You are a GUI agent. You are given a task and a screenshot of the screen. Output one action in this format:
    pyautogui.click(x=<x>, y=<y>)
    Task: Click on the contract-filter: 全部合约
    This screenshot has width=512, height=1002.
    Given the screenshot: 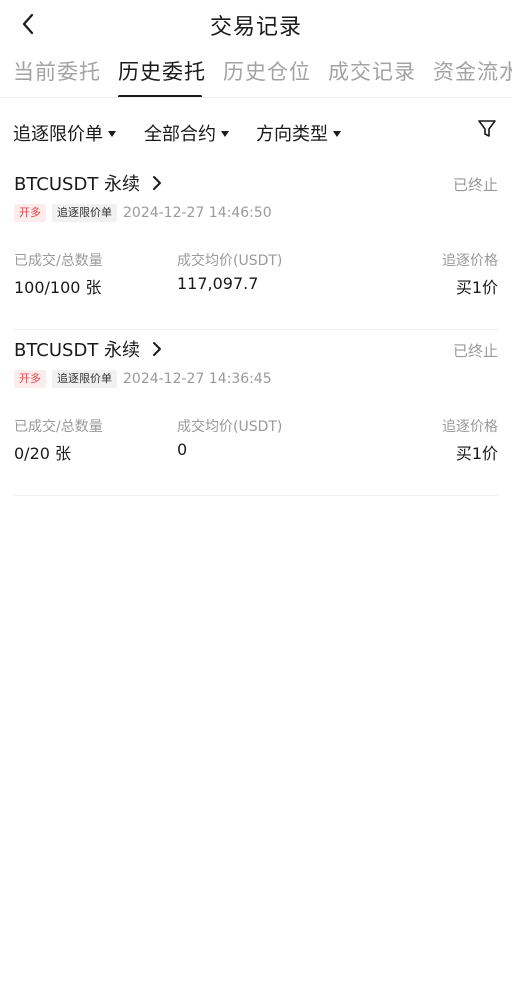 What is the action you would take?
    pyautogui.click(x=186, y=133)
    